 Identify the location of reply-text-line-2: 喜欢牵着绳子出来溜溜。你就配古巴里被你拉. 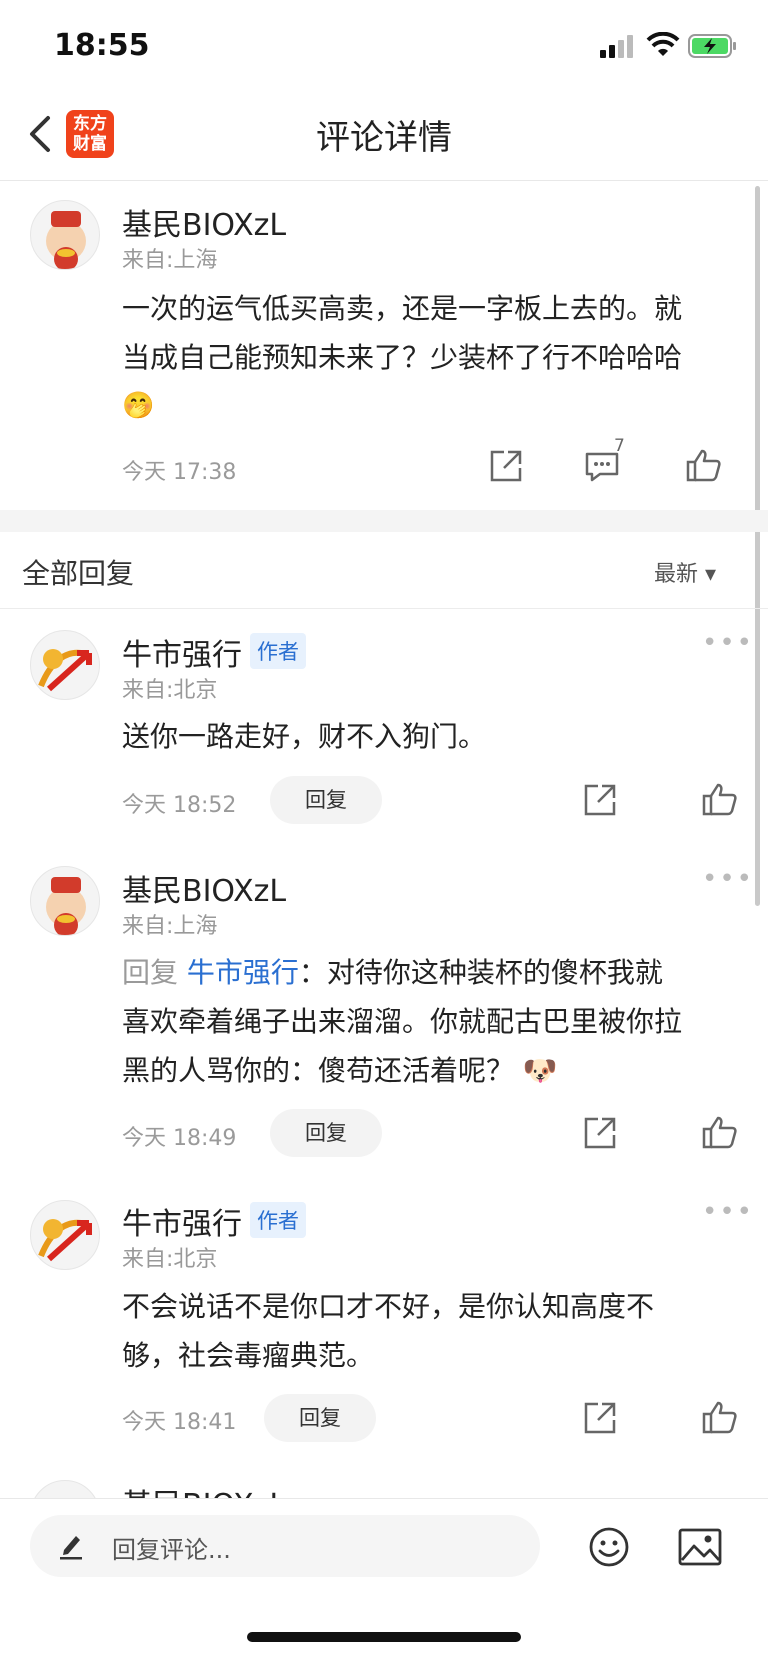
(402, 1021).